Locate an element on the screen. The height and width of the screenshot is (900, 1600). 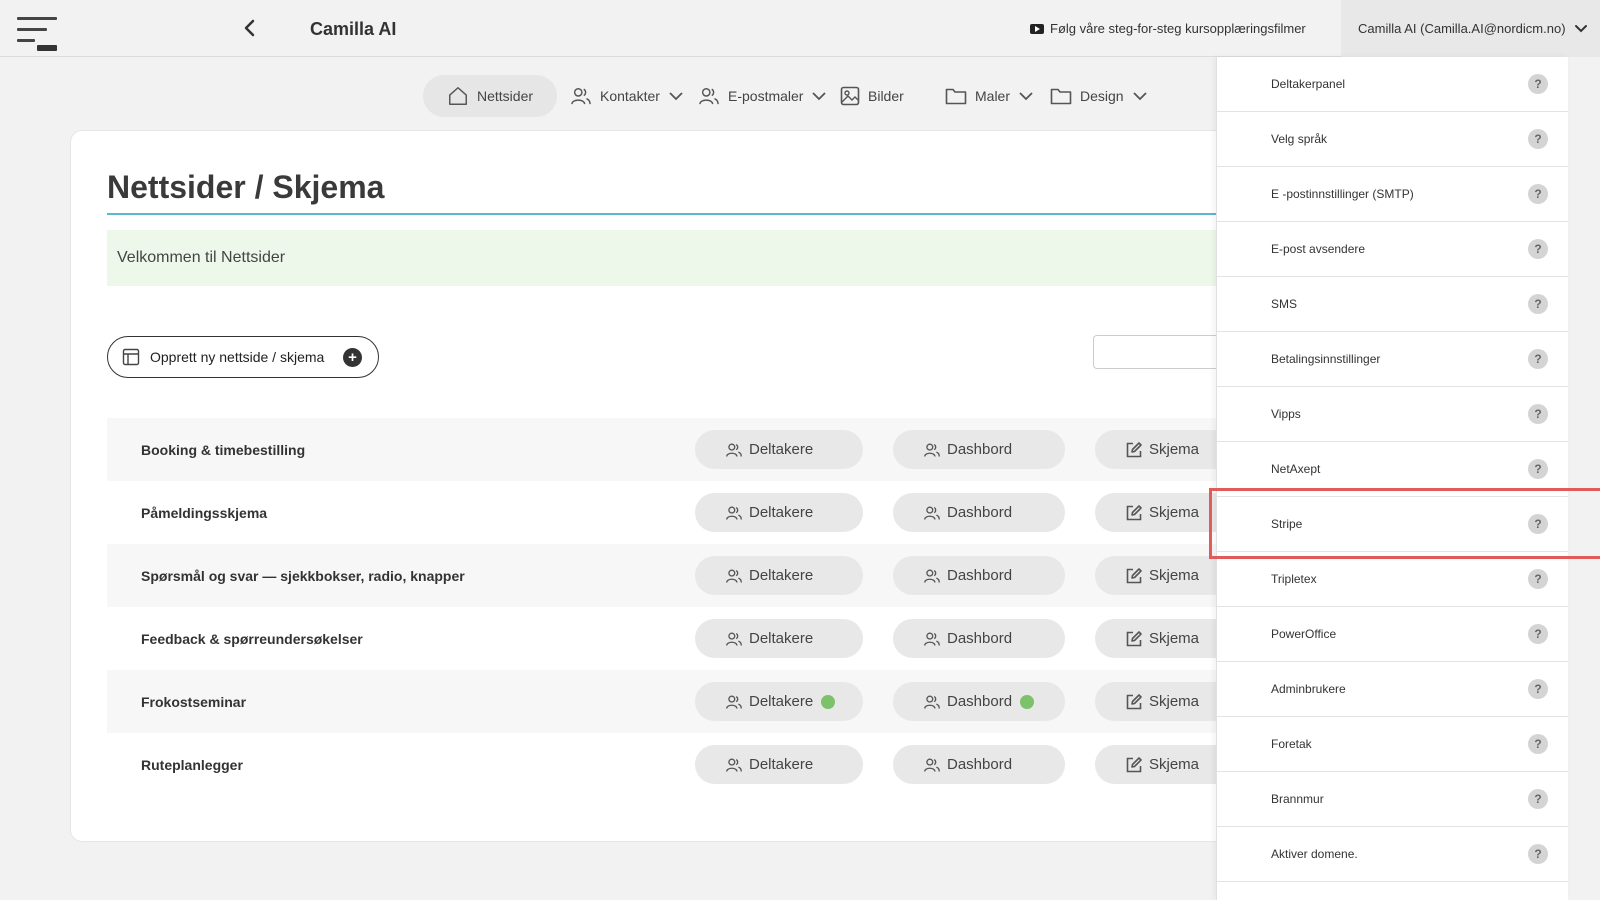
menu-item-label: Aktiver domene. is located at coordinates (1314, 854).